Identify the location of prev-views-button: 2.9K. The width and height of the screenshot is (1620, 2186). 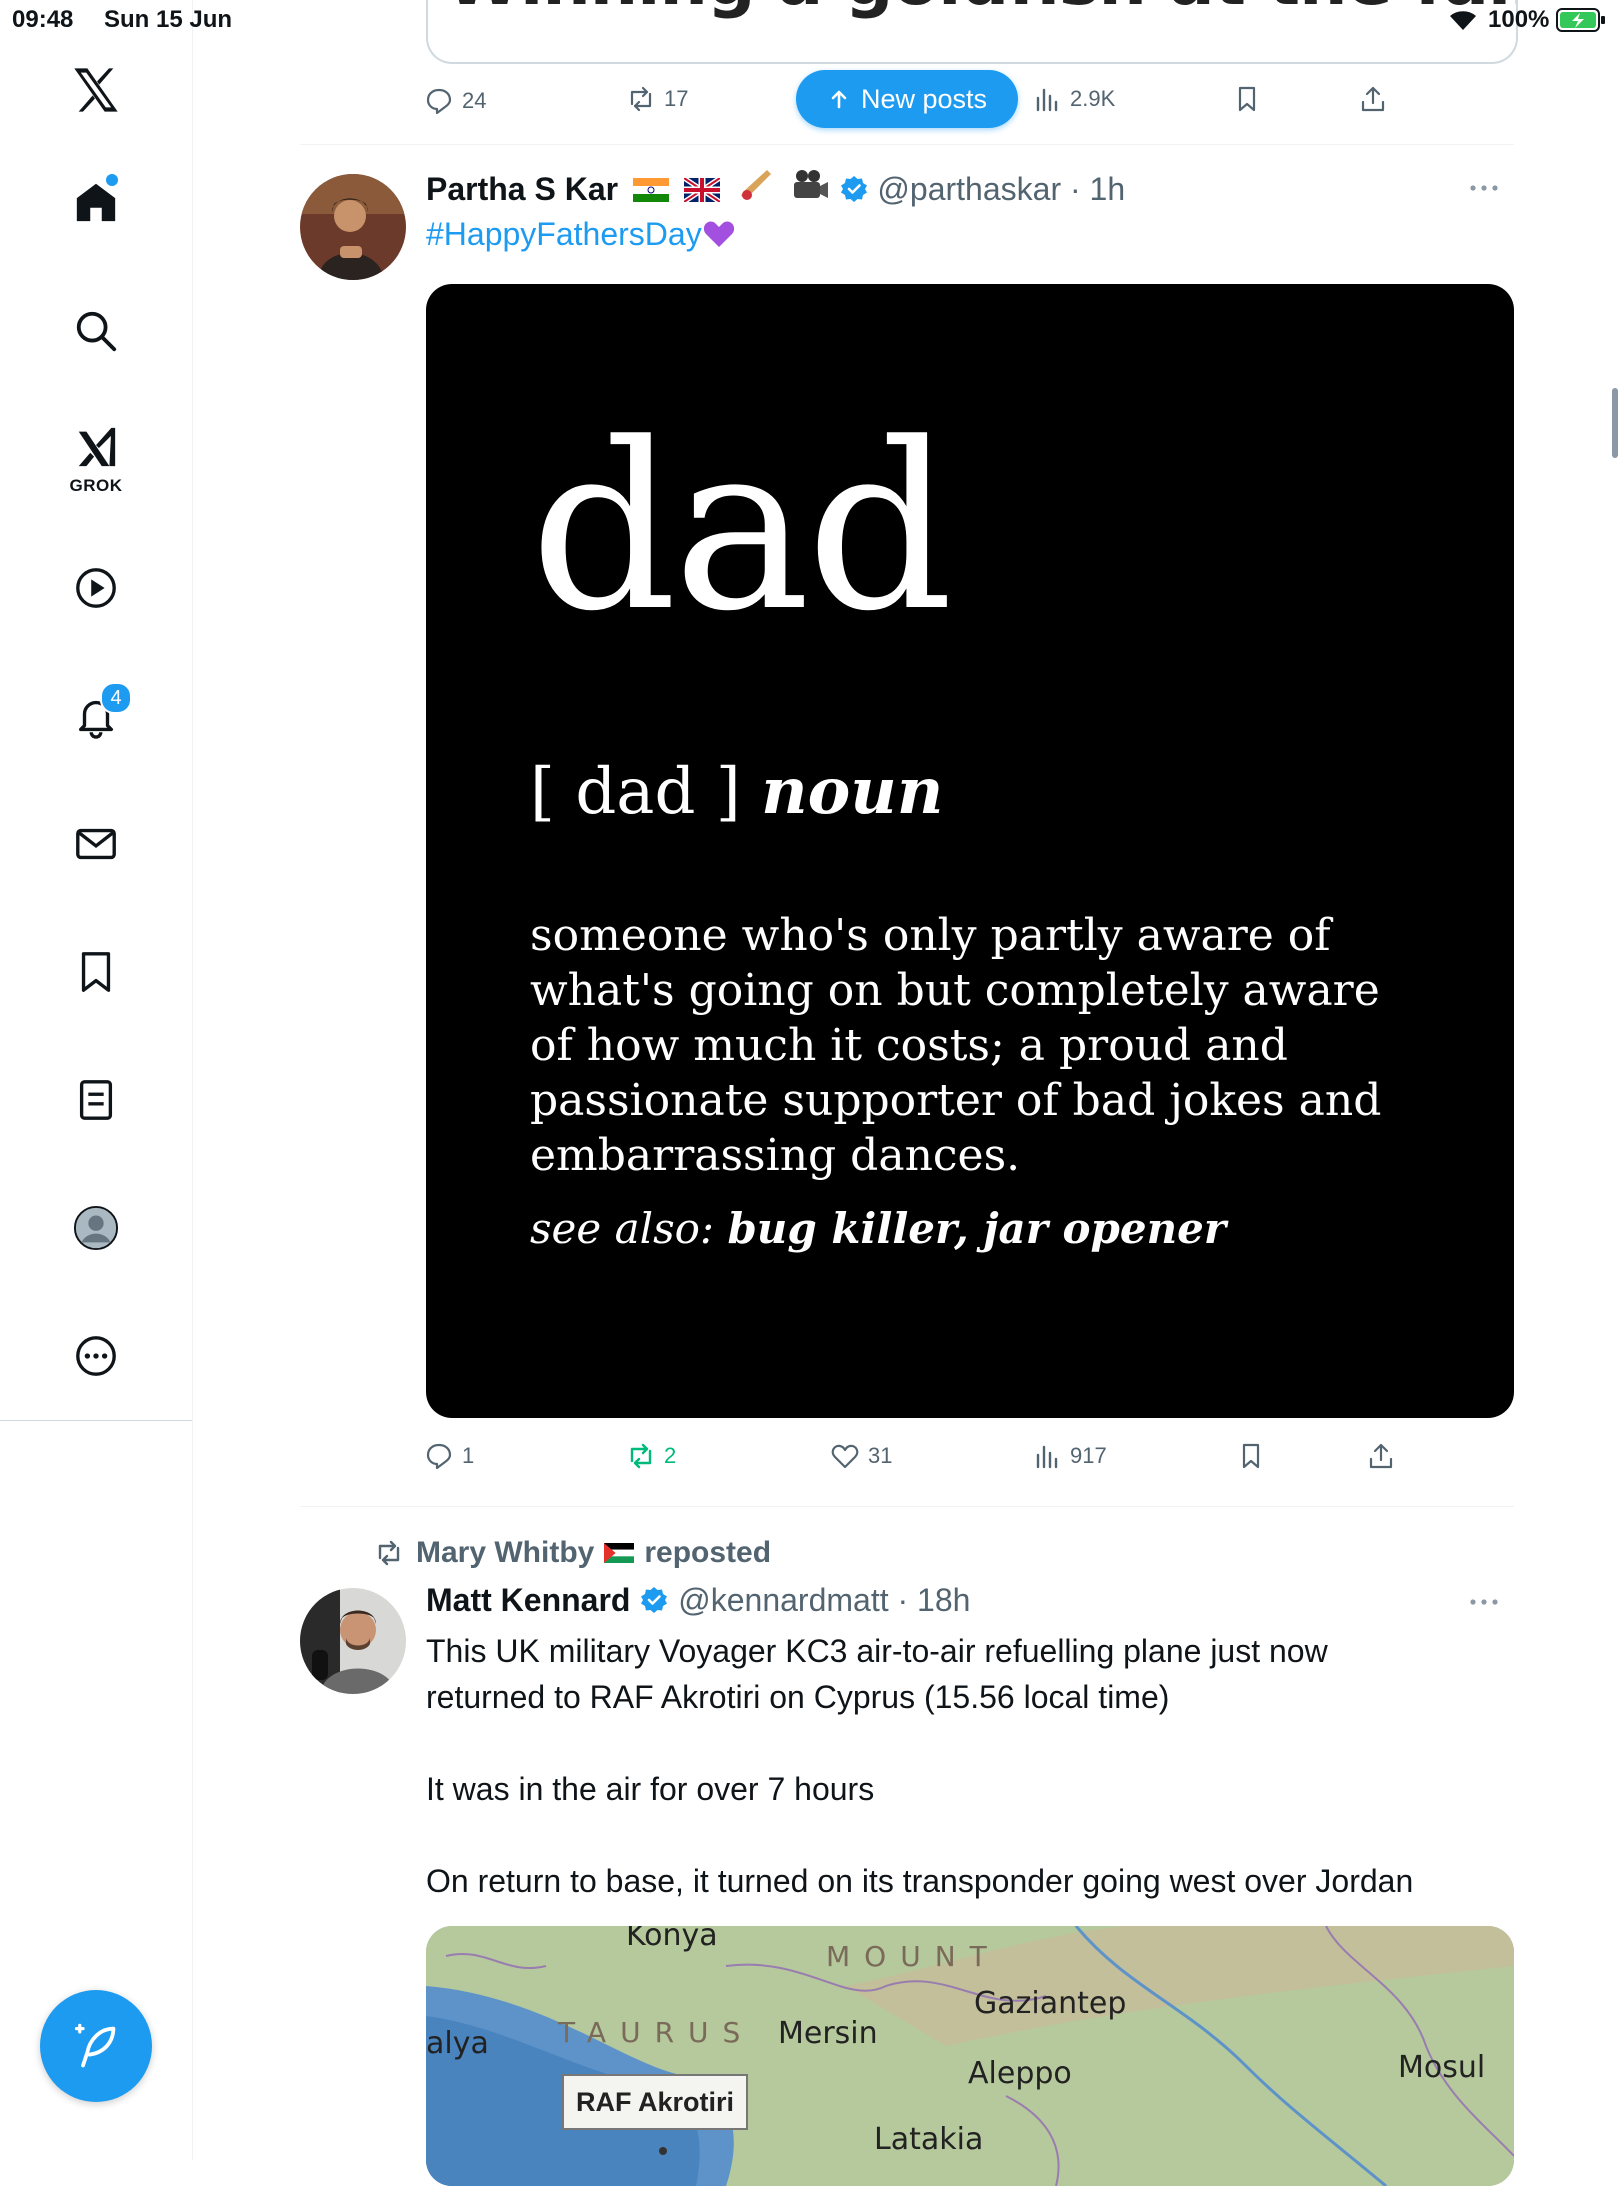
(1073, 99).